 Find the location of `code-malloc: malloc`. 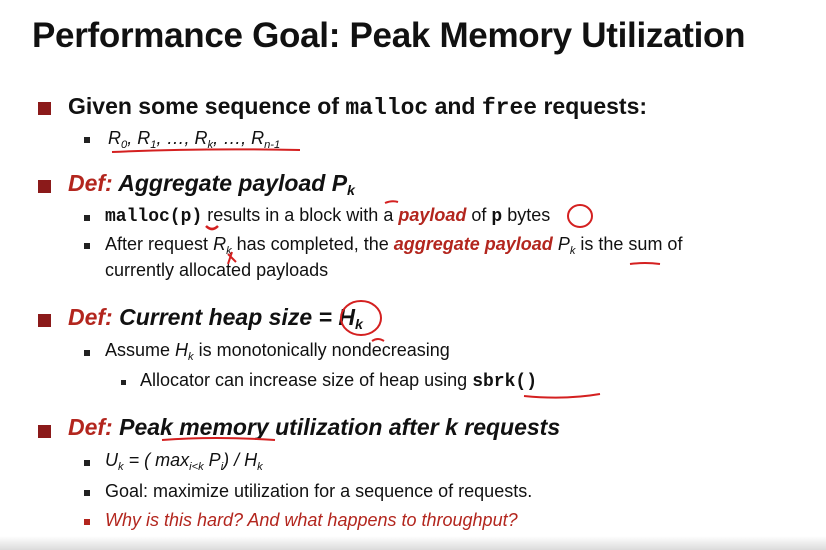

code-malloc: malloc is located at coordinates (387, 108).